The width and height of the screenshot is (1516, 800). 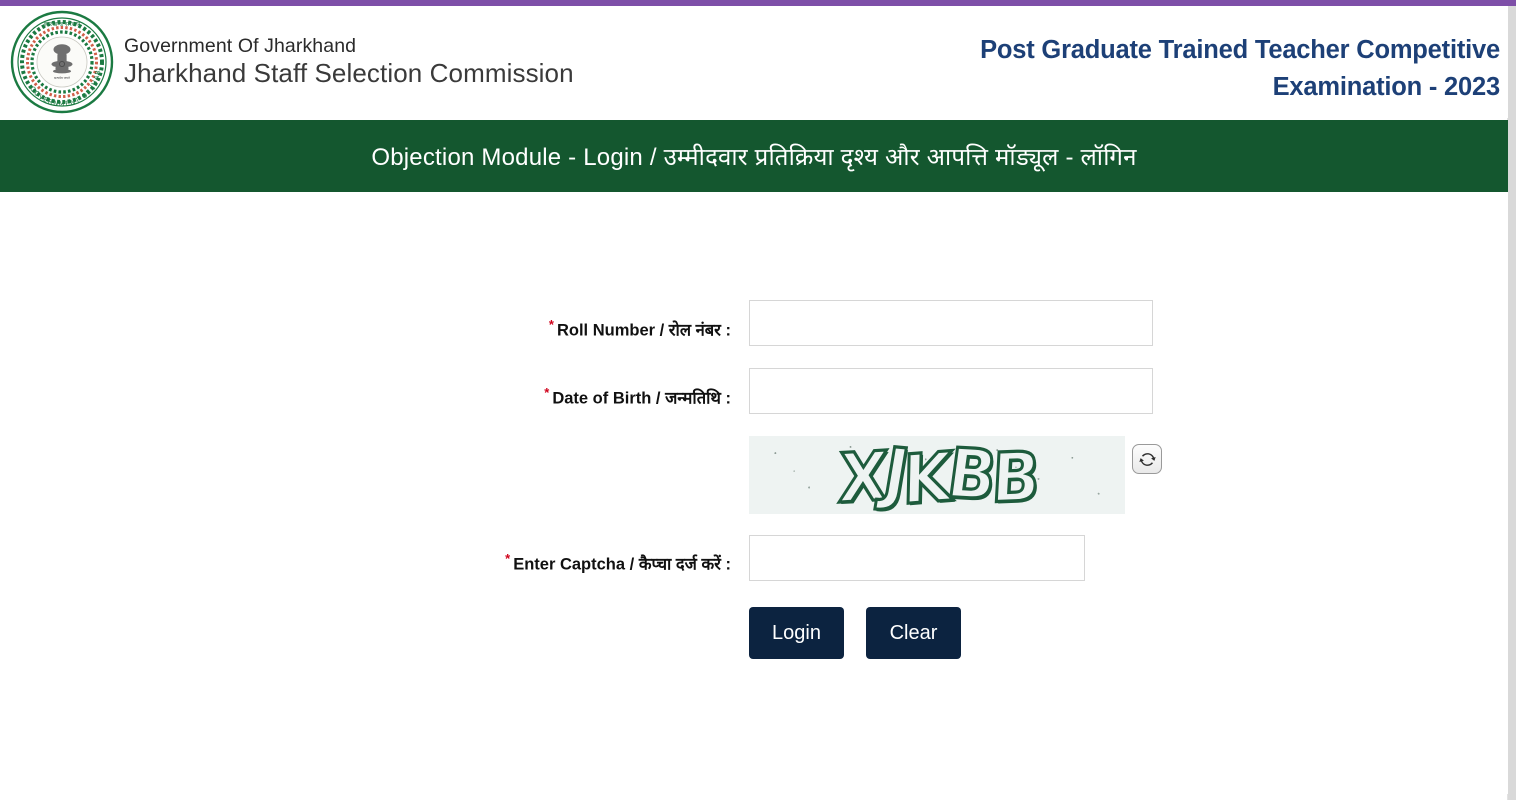 I want to click on enter-captcha-row: * Enter Captcha / कैप्चा दर्ज करें :, so click(x=754, y=558).